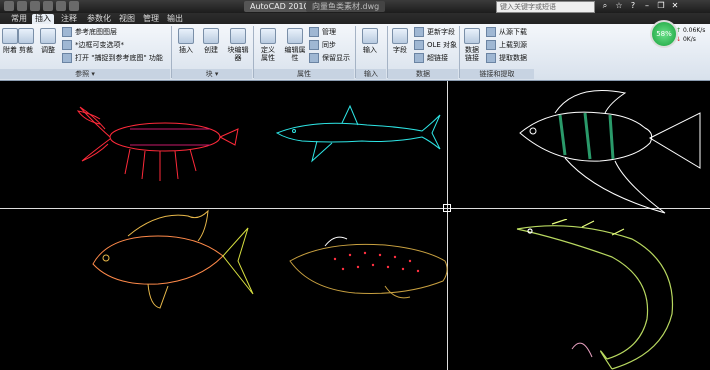 This screenshot has width=710, height=370. Describe the element at coordinates (67, 45) in the screenshot. I see `frame-icon` at that location.